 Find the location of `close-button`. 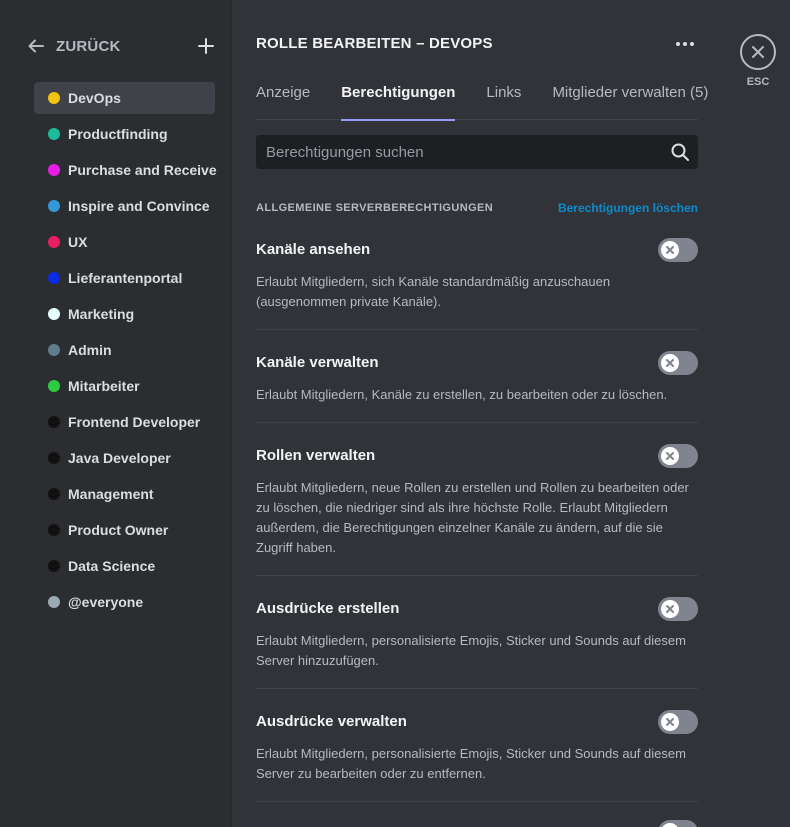

close-button is located at coordinates (758, 52).